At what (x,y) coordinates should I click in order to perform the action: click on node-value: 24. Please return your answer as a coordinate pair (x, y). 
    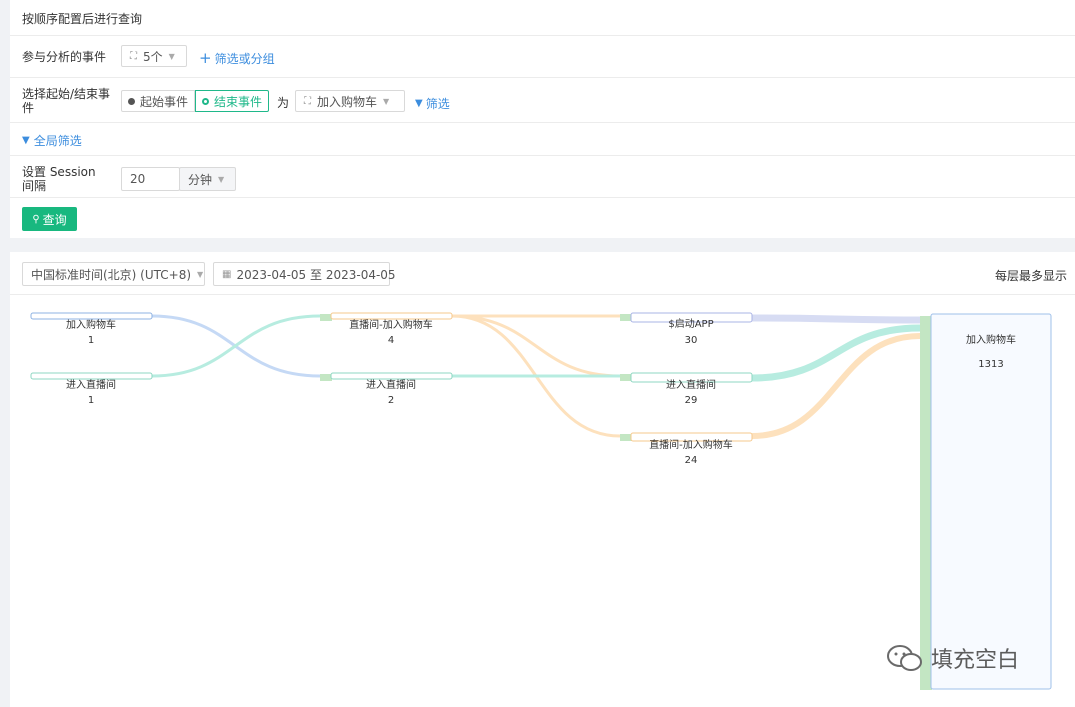
    Looking at the image, I should click on (691, 460).